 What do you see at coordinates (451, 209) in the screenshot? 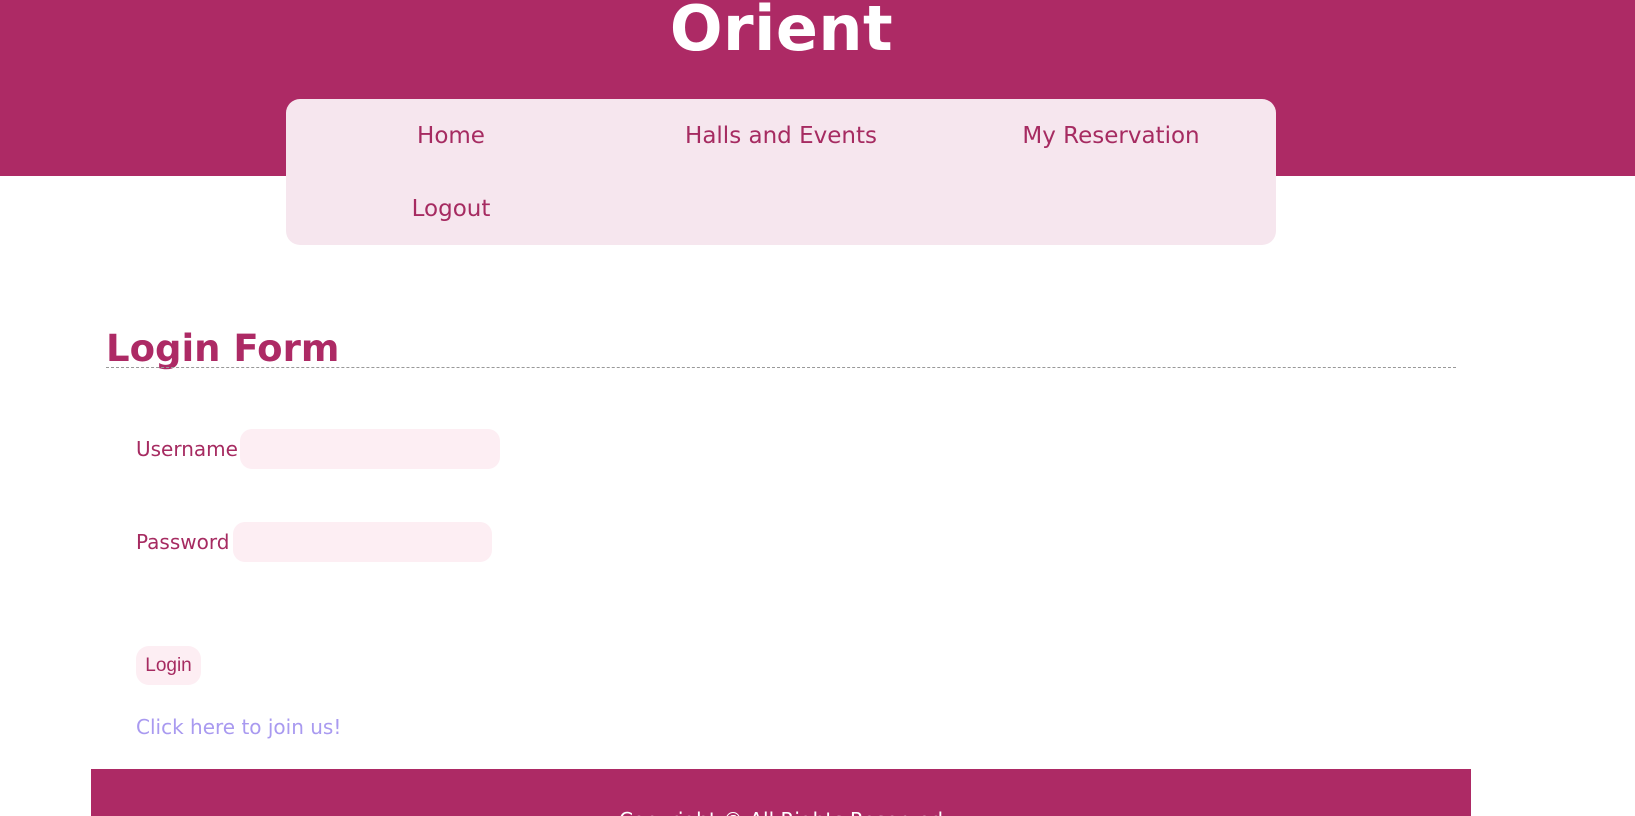
I see `nav-item-logout: Logout` at bounding box center [451, 209].